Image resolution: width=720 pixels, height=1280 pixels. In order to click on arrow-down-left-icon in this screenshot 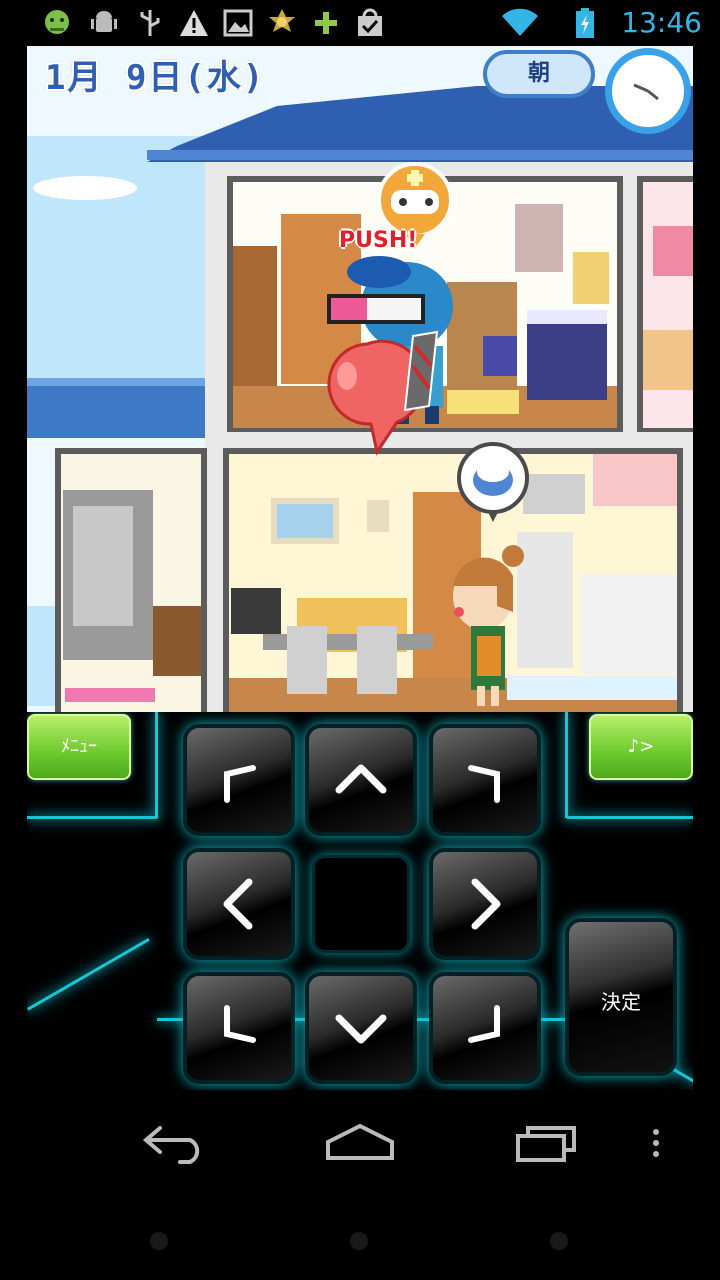, I will do `click(240, 1024)`.